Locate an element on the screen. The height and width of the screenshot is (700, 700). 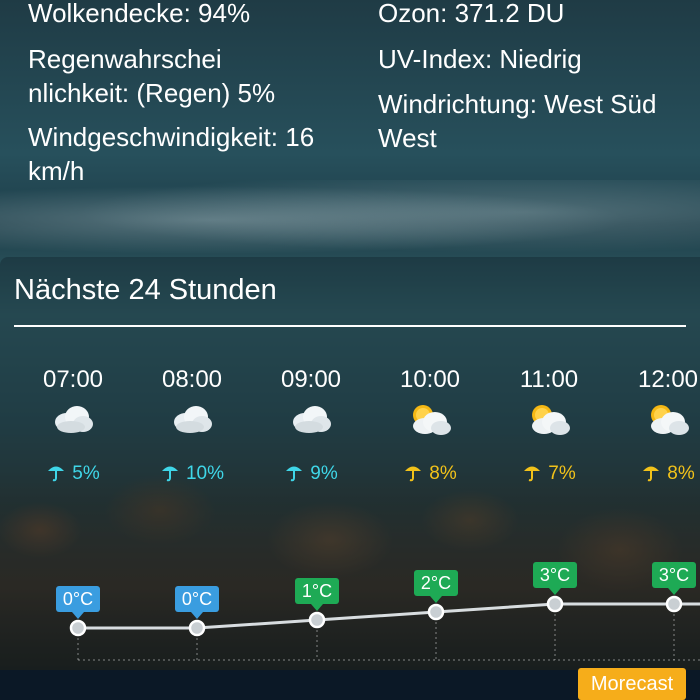
hour-time: 11:00 is located at coordinates (549, 379).